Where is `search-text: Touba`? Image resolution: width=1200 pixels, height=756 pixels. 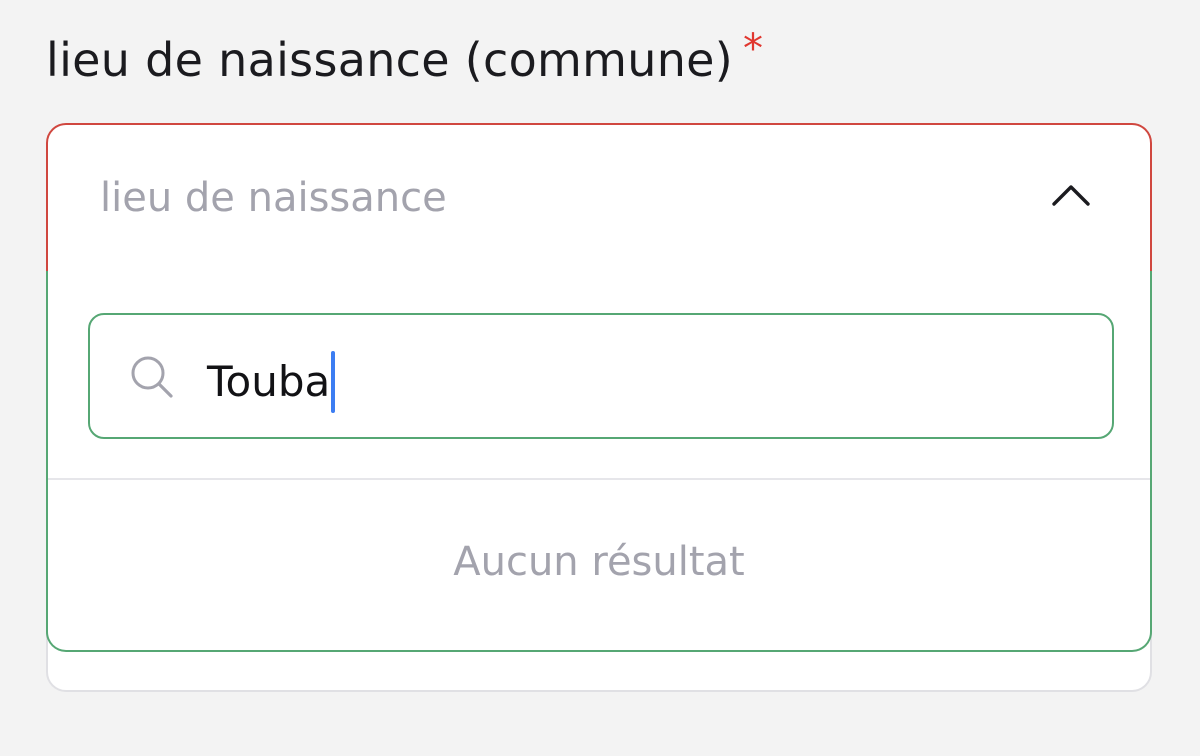 search-text: Touba is located at coordinates (269, 381).